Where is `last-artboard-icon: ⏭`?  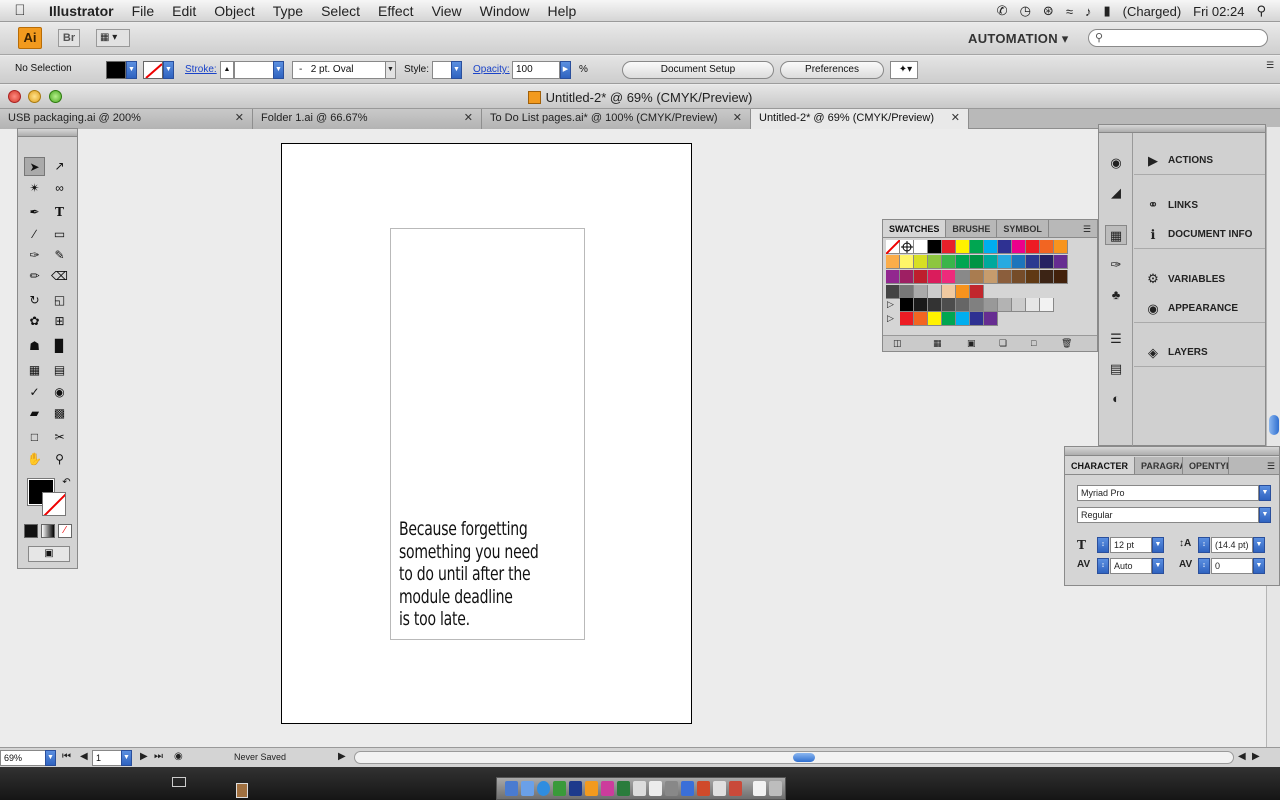 last-artboard-icon: ⏭ is located at coordinates (158, 756).